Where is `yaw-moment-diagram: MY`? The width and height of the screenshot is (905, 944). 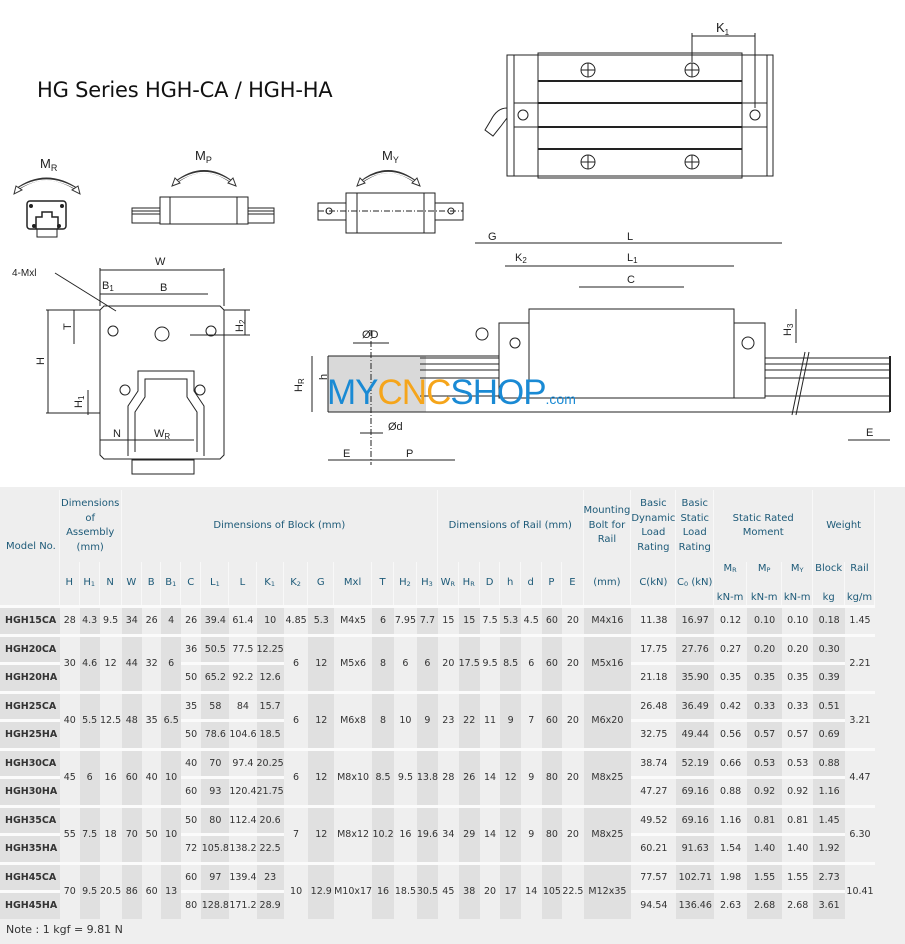
yaw-moment-diagram: MY is located at coordinates (390, 191).